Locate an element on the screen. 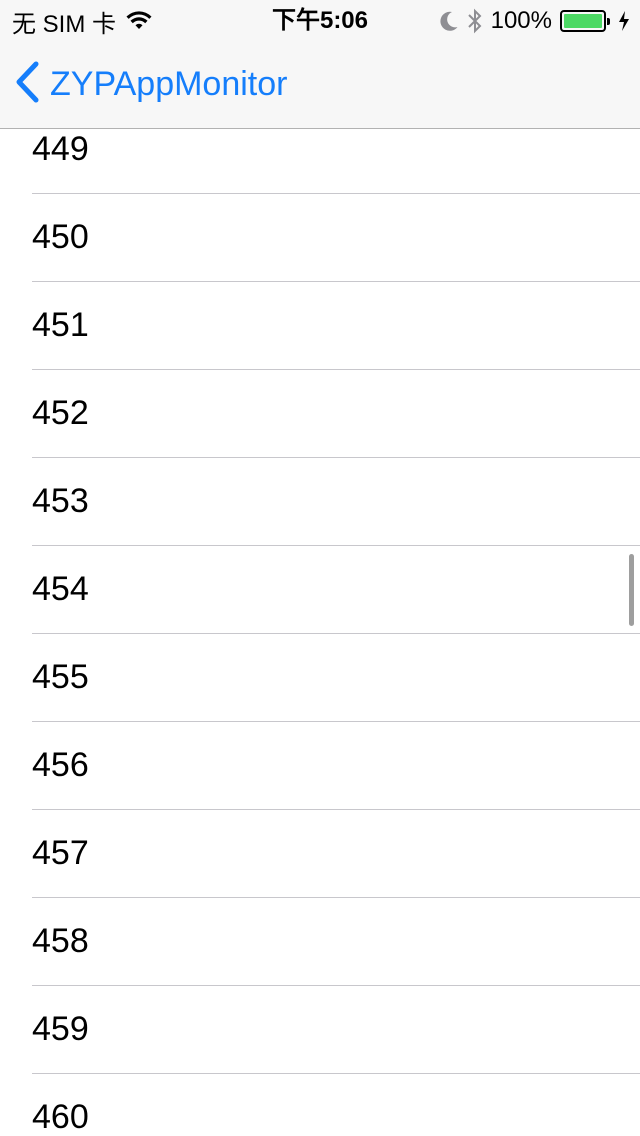  table-row: 459 is located at coordinates (320, 1030).